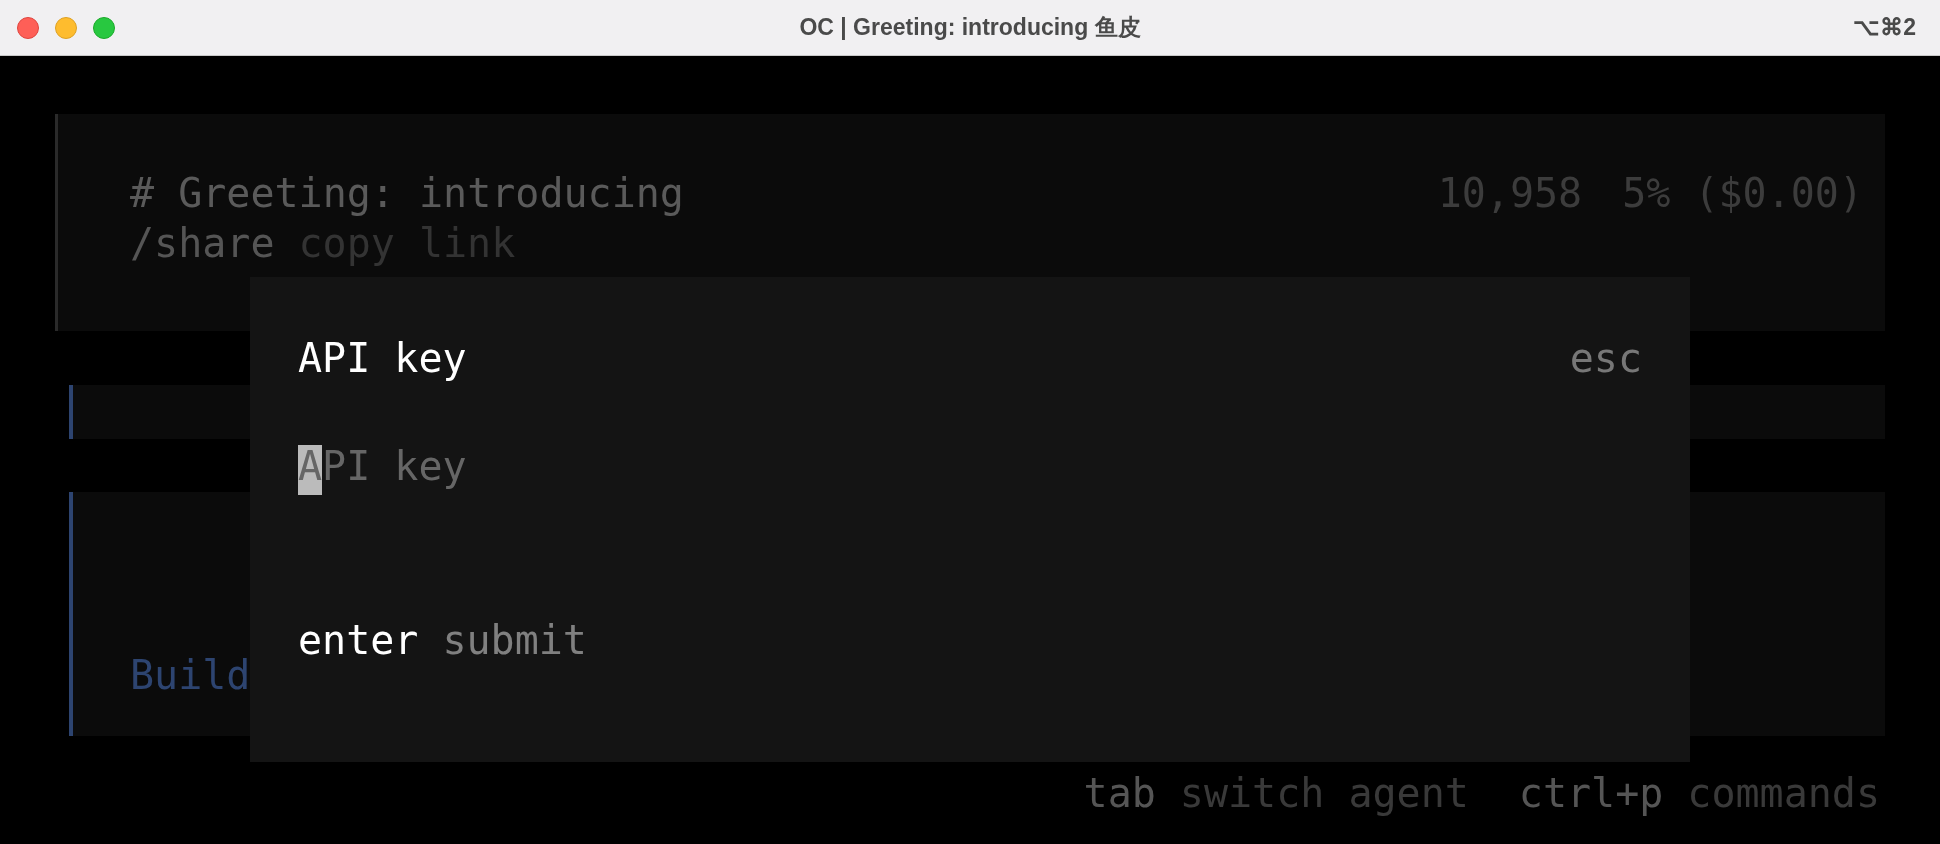 The image size is (1940, 844). What do you see at coordinates (358, 640) in the screenshot?
I see `submit-key: enter` at bounding box center [358, 640].